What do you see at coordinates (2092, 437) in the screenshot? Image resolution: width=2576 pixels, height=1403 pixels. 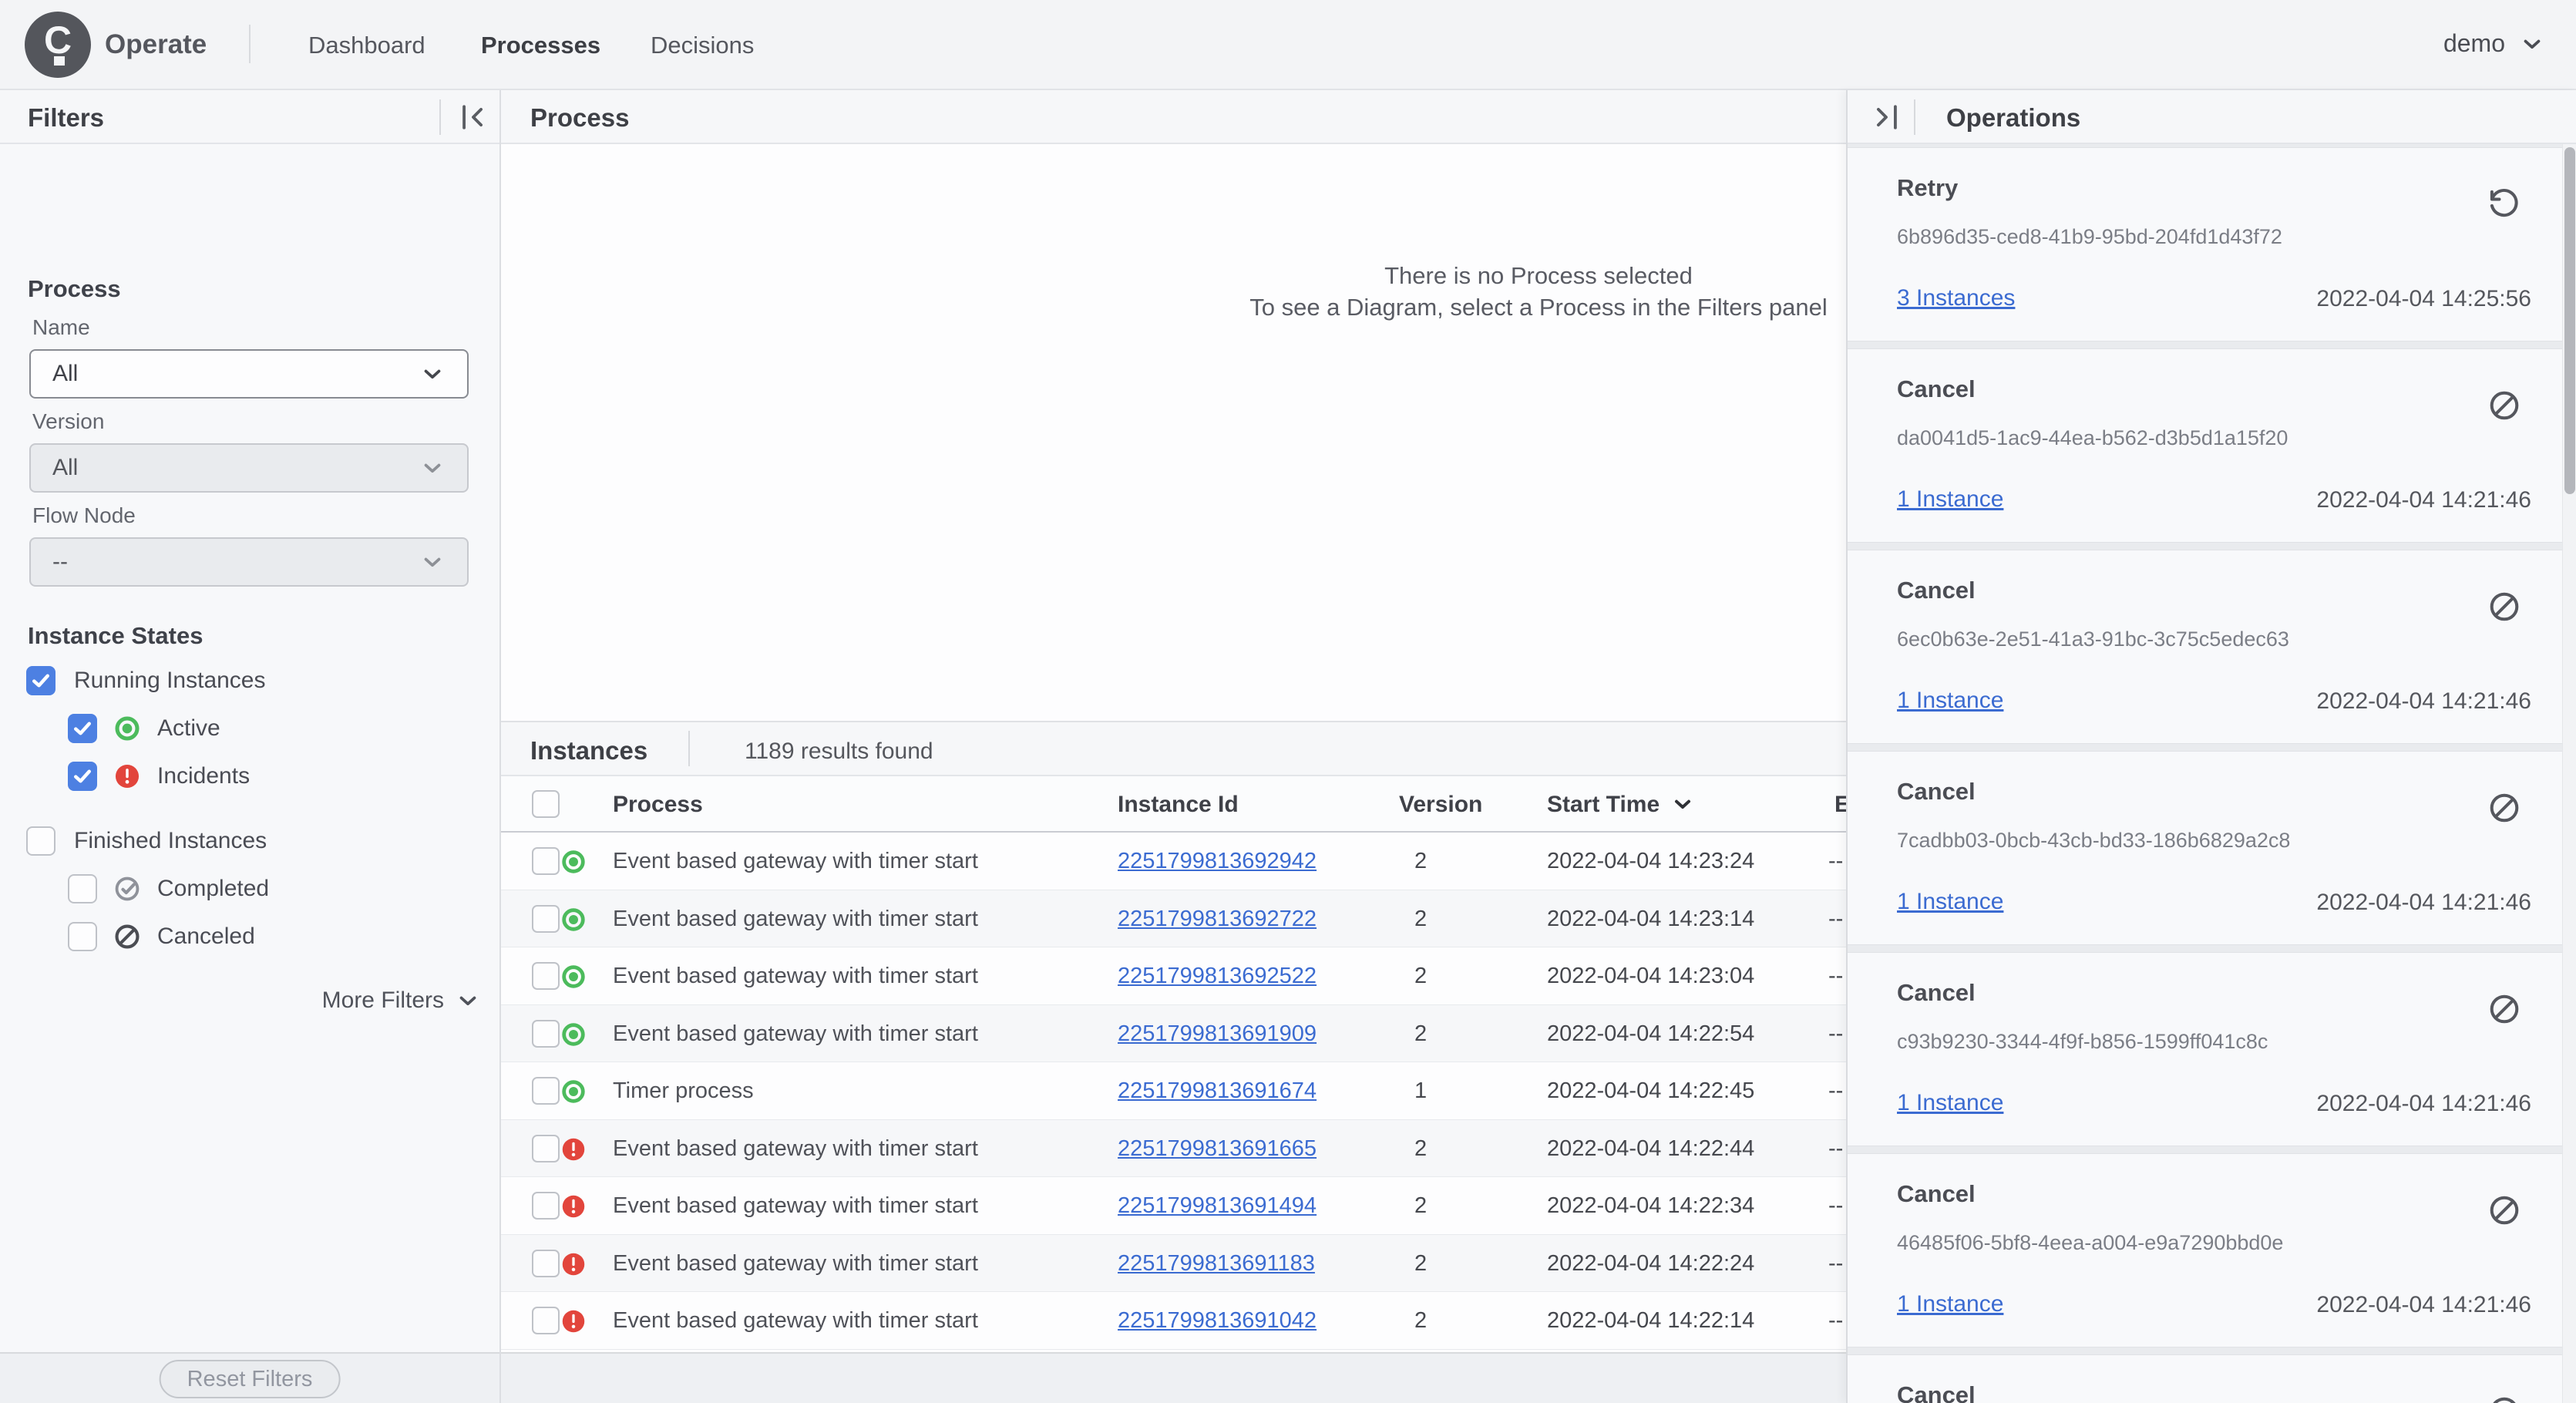 I see `operation-id: da0041d5-1ac9-44ea-b562-d3b5d1a15f20` at bounding box center [2092, 437].